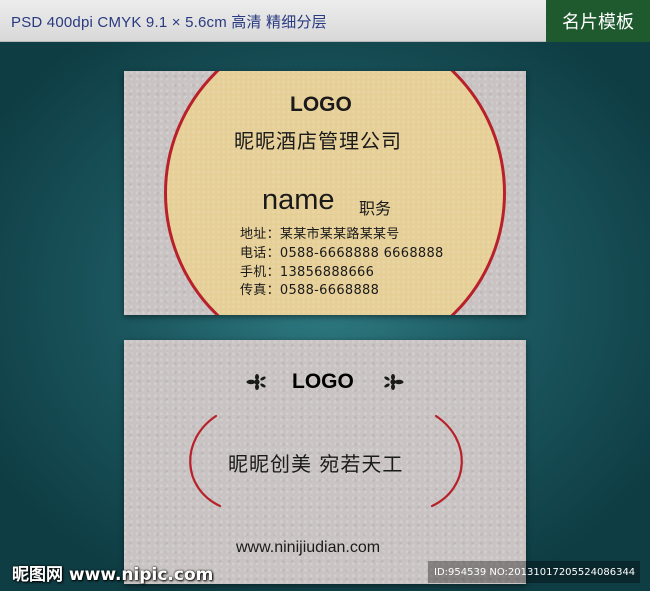  Describe the element at coordinates (310, 290) in the screenshot. I see `fax-line: 传真：0588-6668888` at that location.